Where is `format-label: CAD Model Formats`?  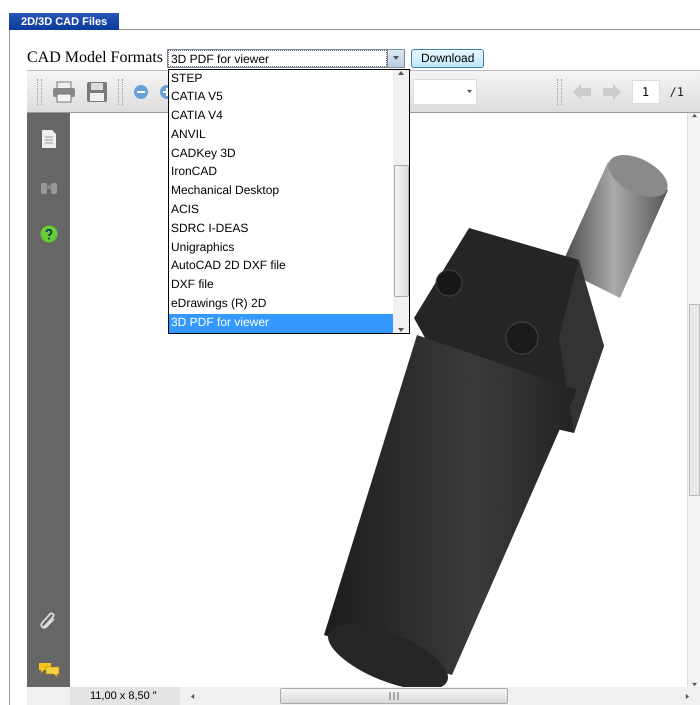
format-label: CAD Model Formats is located at coordinates (95, 58).